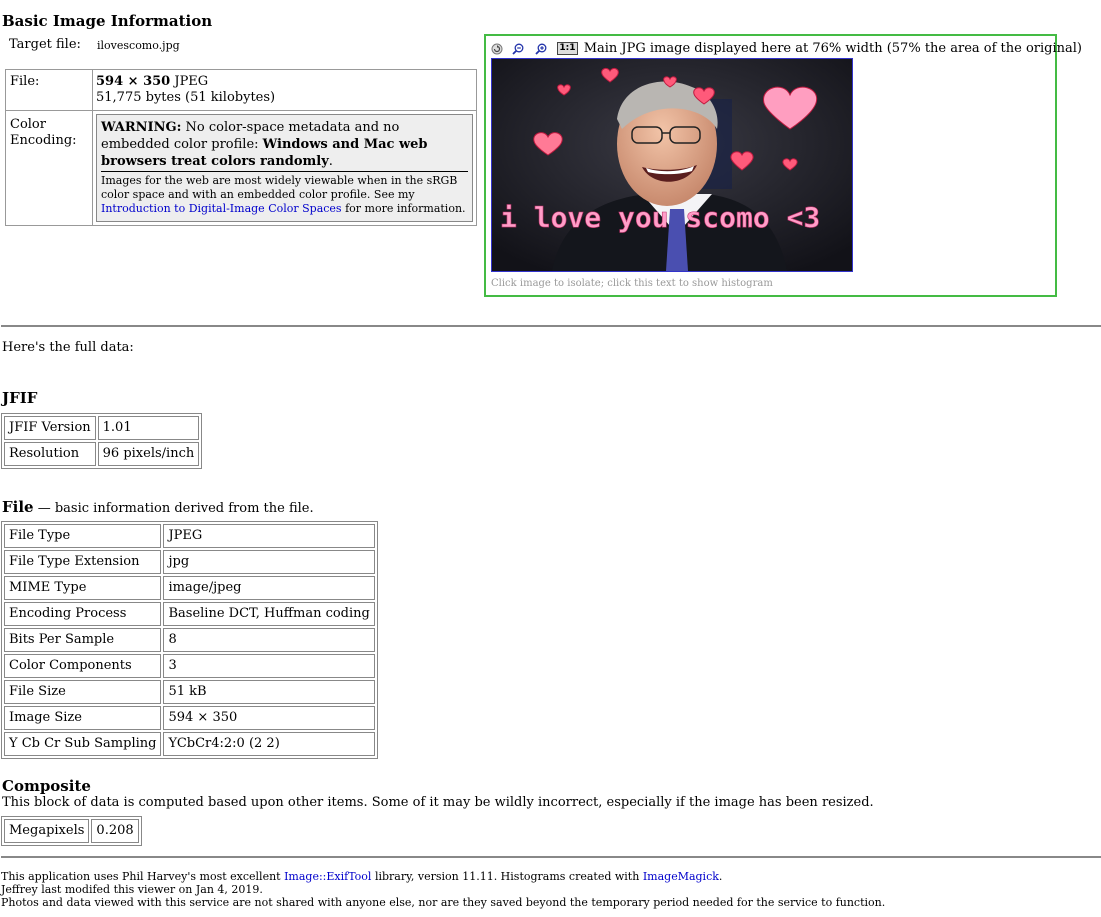 This screenshot has height=917, width=1101. I want to click on table-value: 0.208, so click(115, 831).